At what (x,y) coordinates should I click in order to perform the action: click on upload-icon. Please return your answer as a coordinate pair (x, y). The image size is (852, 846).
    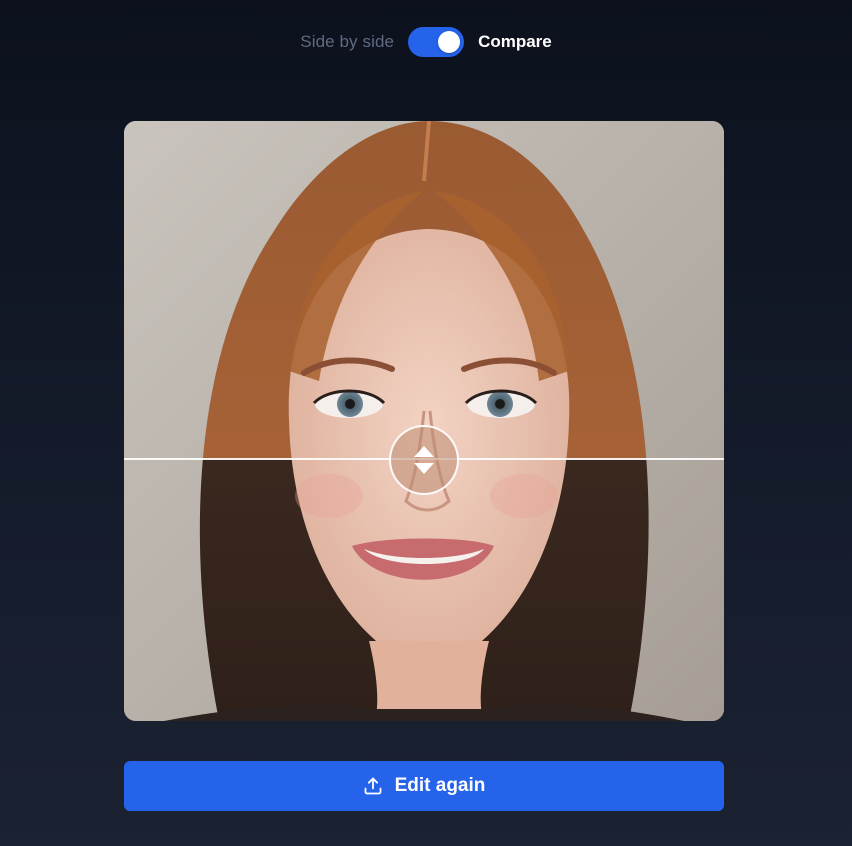
    Looking at the image, I should click on (373, 786).